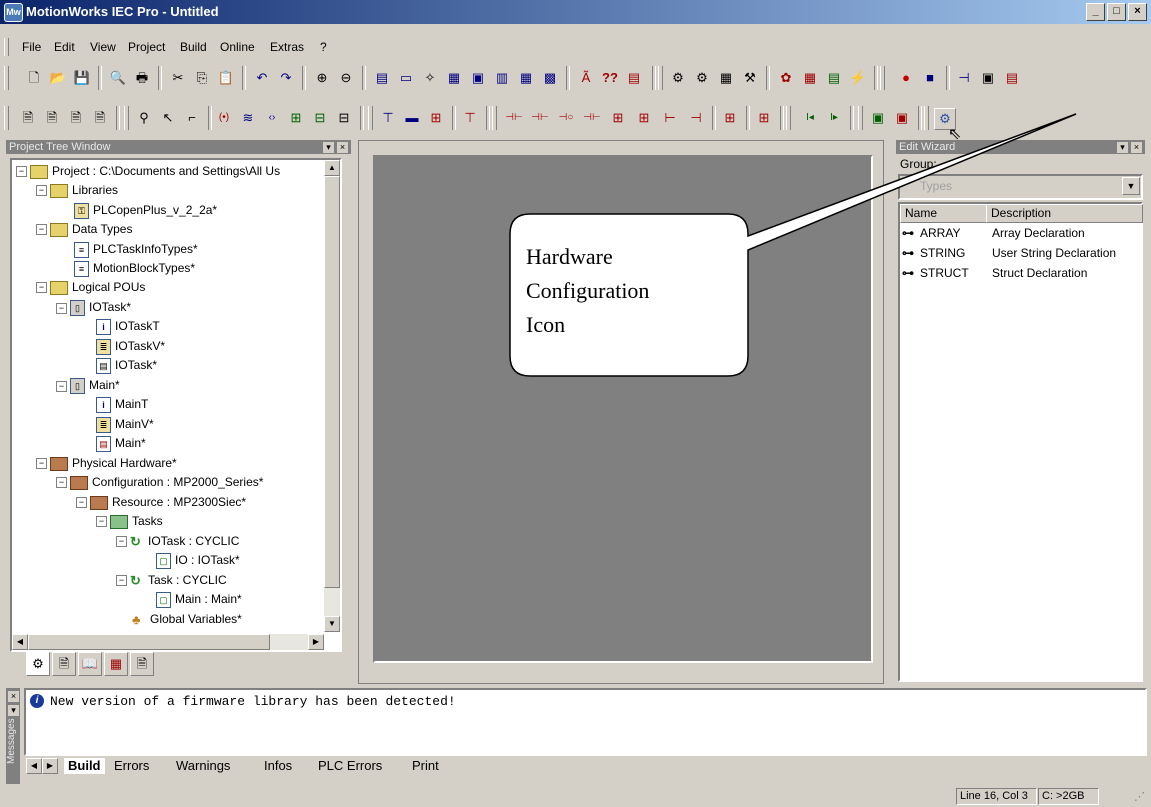  I want to click on info-icon: i, so click(37, 701).